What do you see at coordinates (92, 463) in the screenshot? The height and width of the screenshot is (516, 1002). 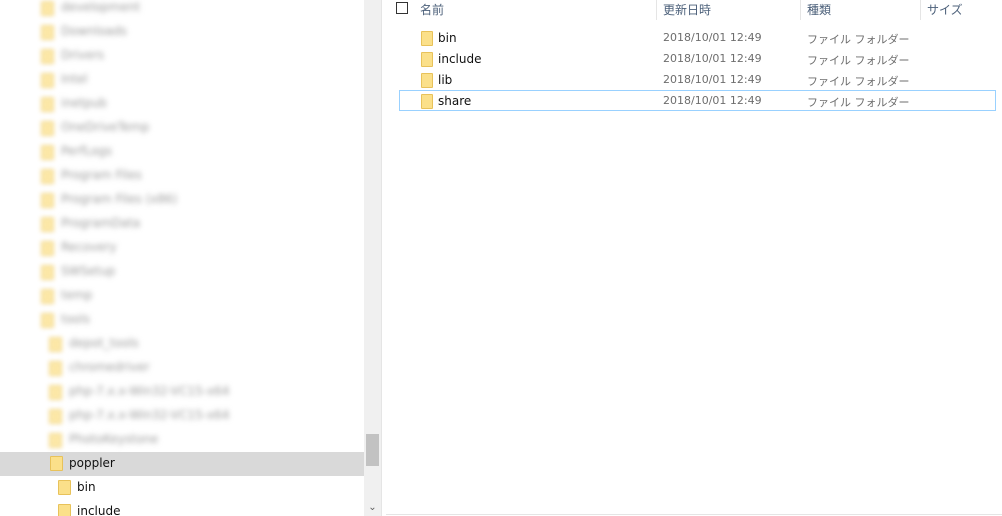 I see `nav-tree-item-label: poppler` at bounding box center [92, 463].